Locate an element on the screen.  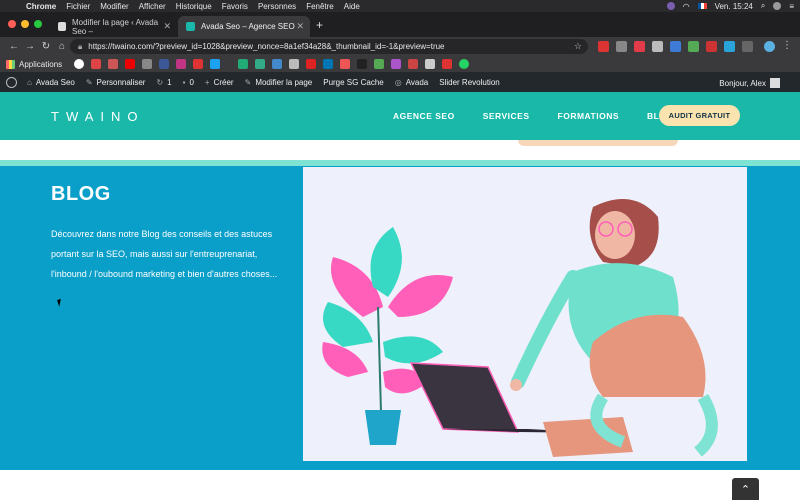
profile-icon is located at coordinates (769, 46).